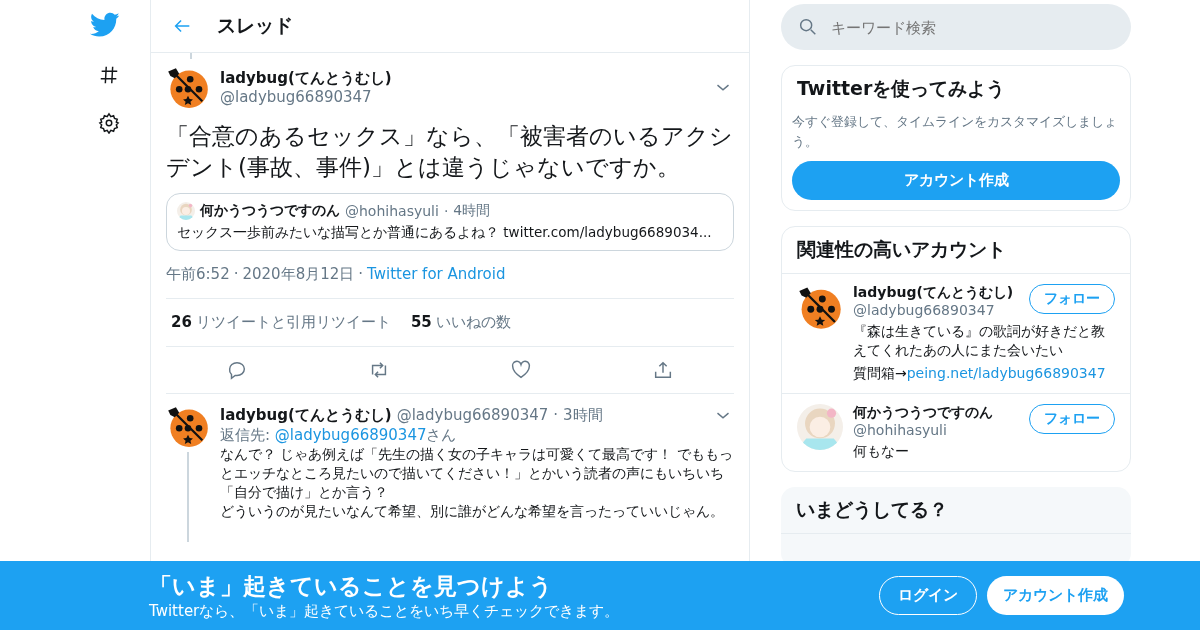  What do you see at coordinates (872, 509) in the screenshot?
I see `card-title: いまどうしてる？` at bounding box center [872, 509].